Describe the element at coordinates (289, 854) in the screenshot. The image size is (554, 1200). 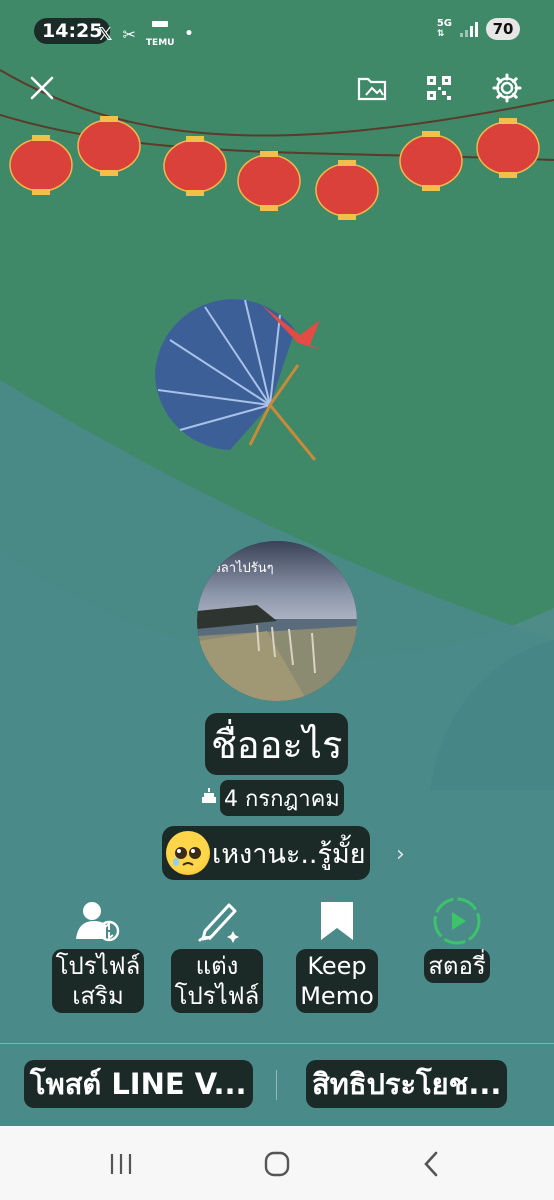
I see `status-message-text: เหงานะ..รู้มั้ย` at that location.